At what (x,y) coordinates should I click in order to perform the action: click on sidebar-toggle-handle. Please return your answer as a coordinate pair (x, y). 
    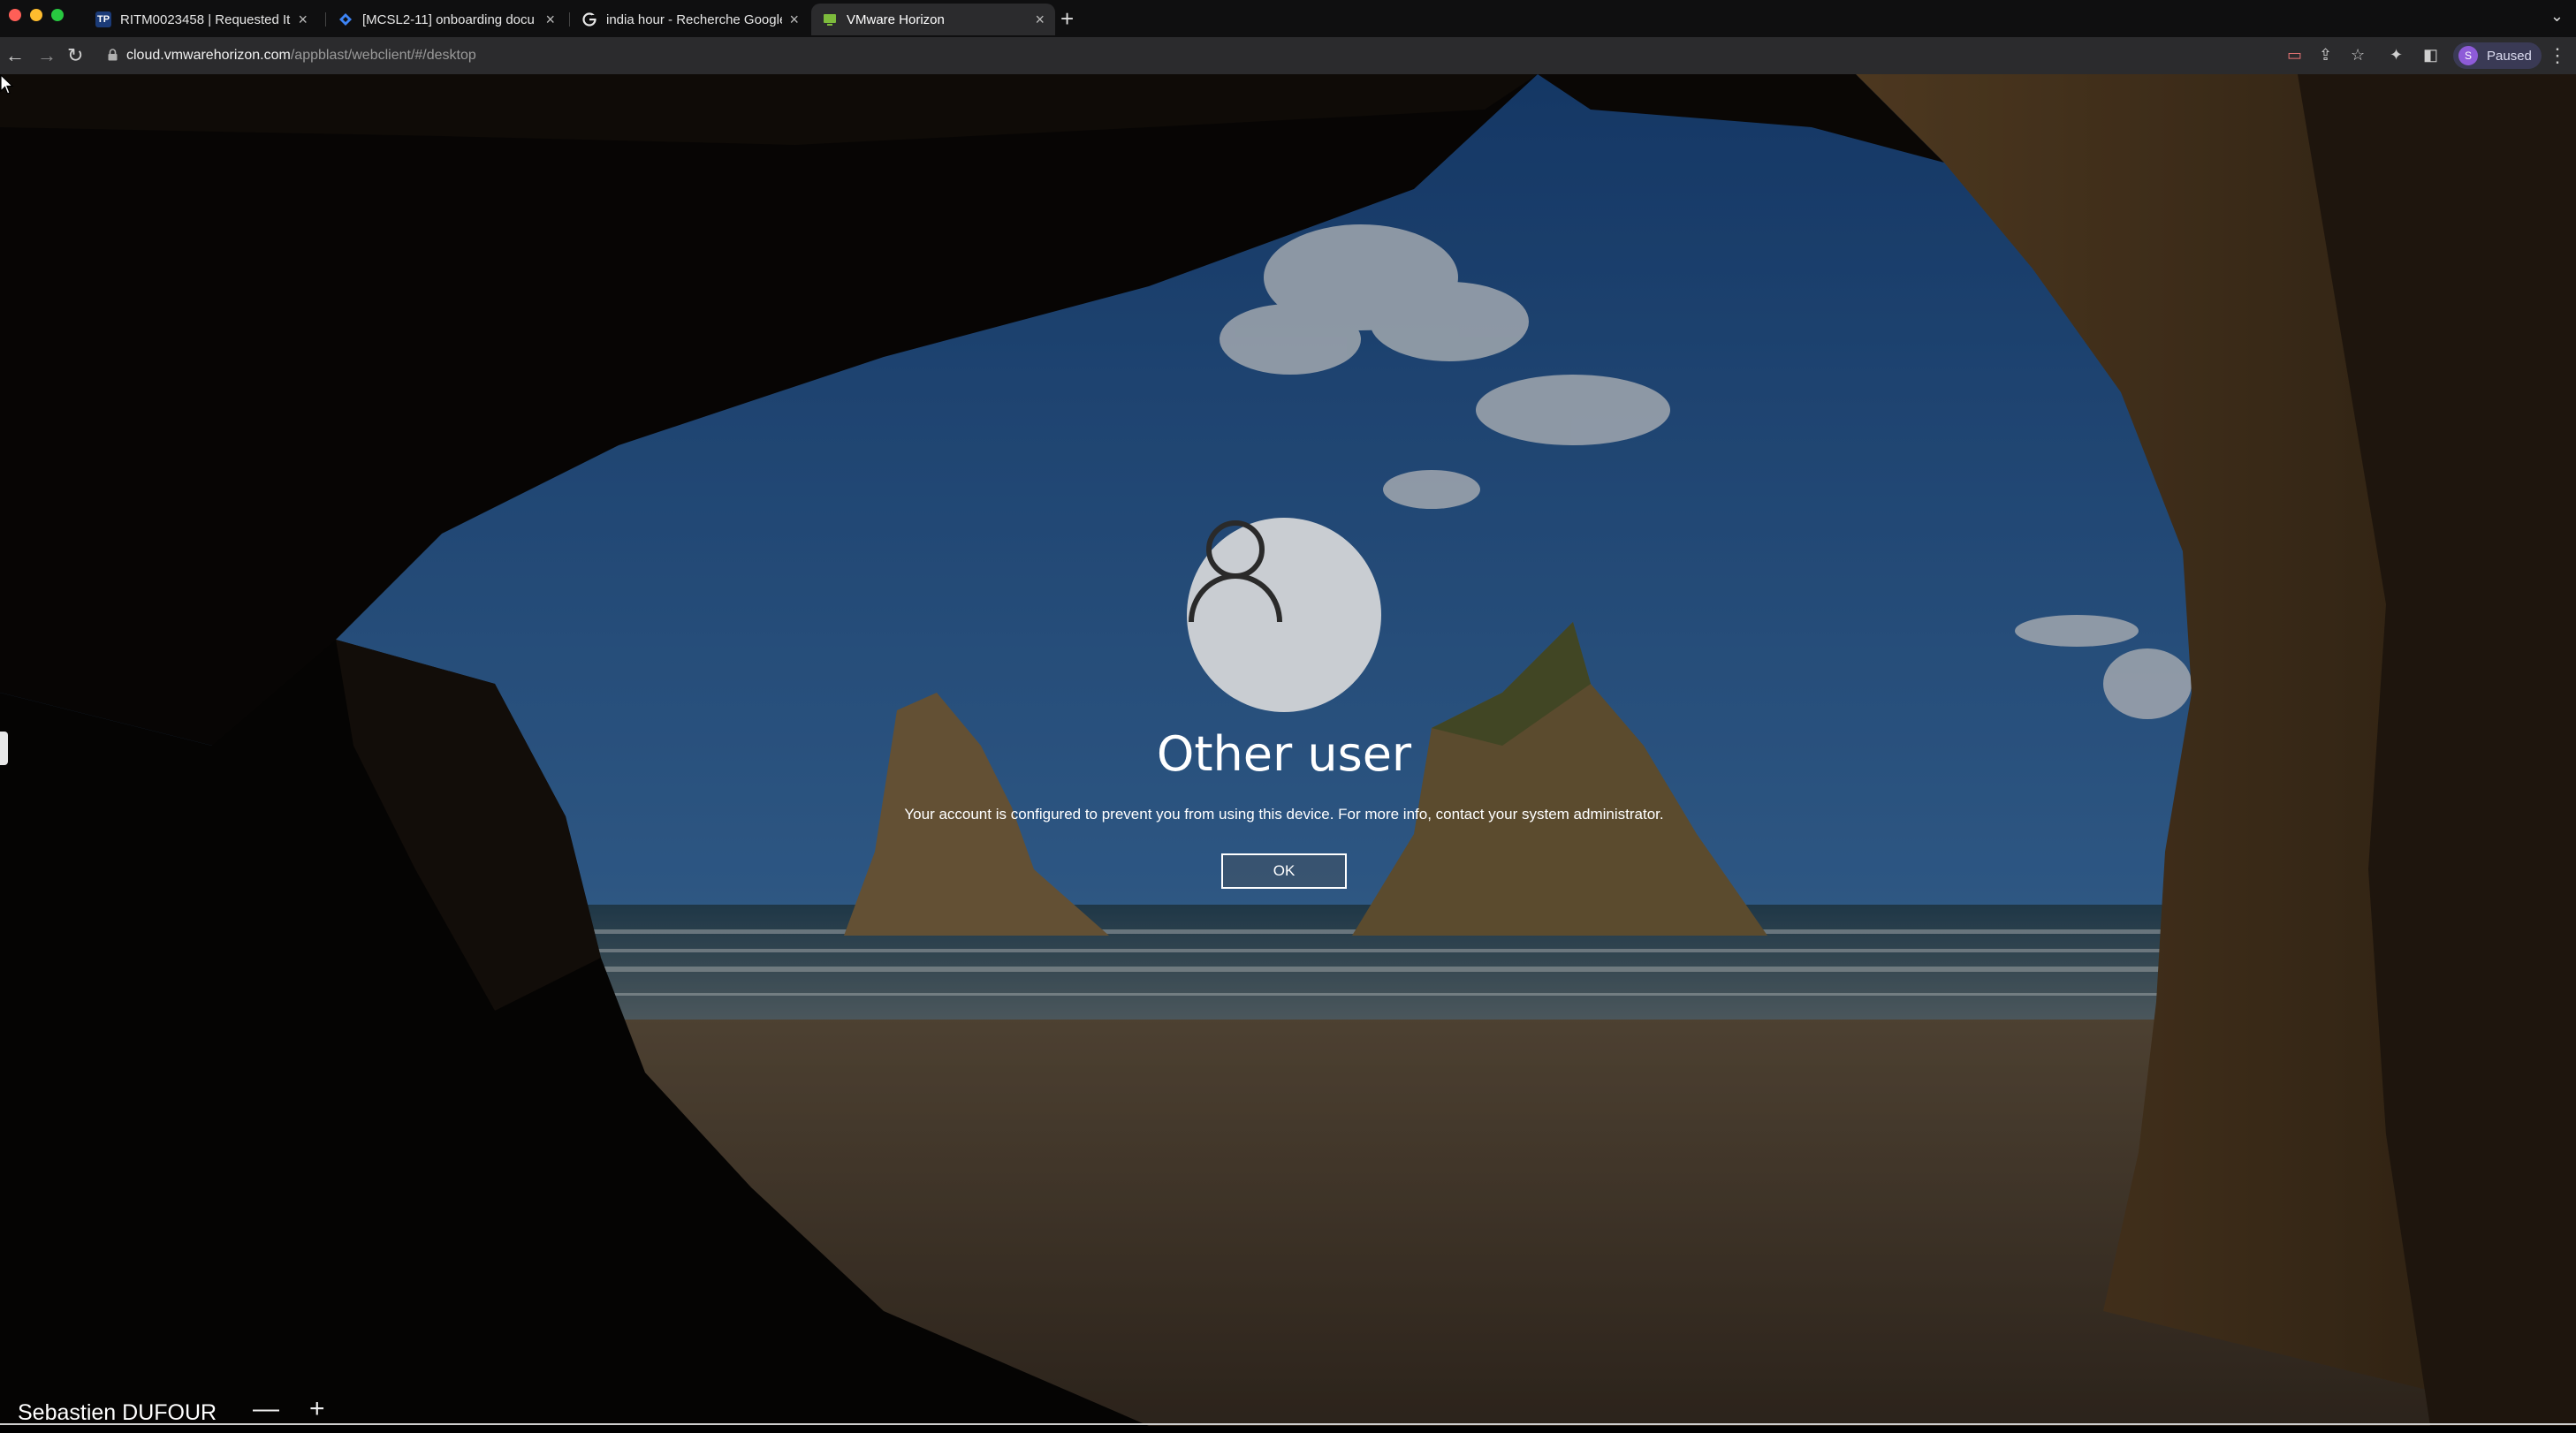
    Looking at the image, I should click on (4, 748).